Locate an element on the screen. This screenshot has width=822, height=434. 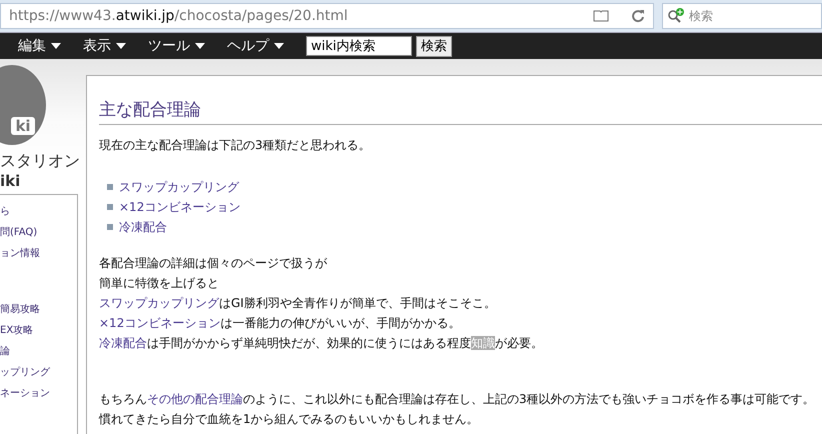
sidebar-link: 問(FAQ) is located at coordinates (38, 233).